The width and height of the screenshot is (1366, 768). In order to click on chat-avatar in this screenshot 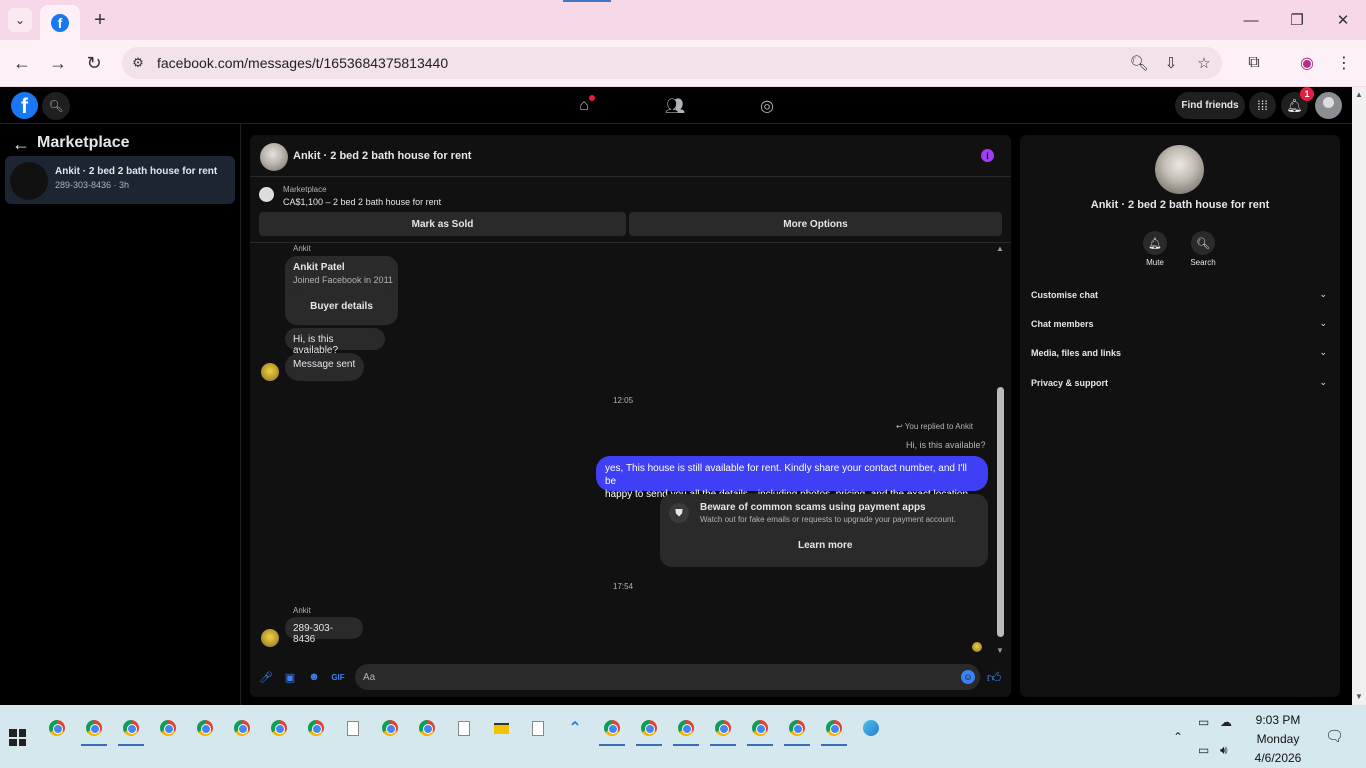, I will do `click(274, 157)`.